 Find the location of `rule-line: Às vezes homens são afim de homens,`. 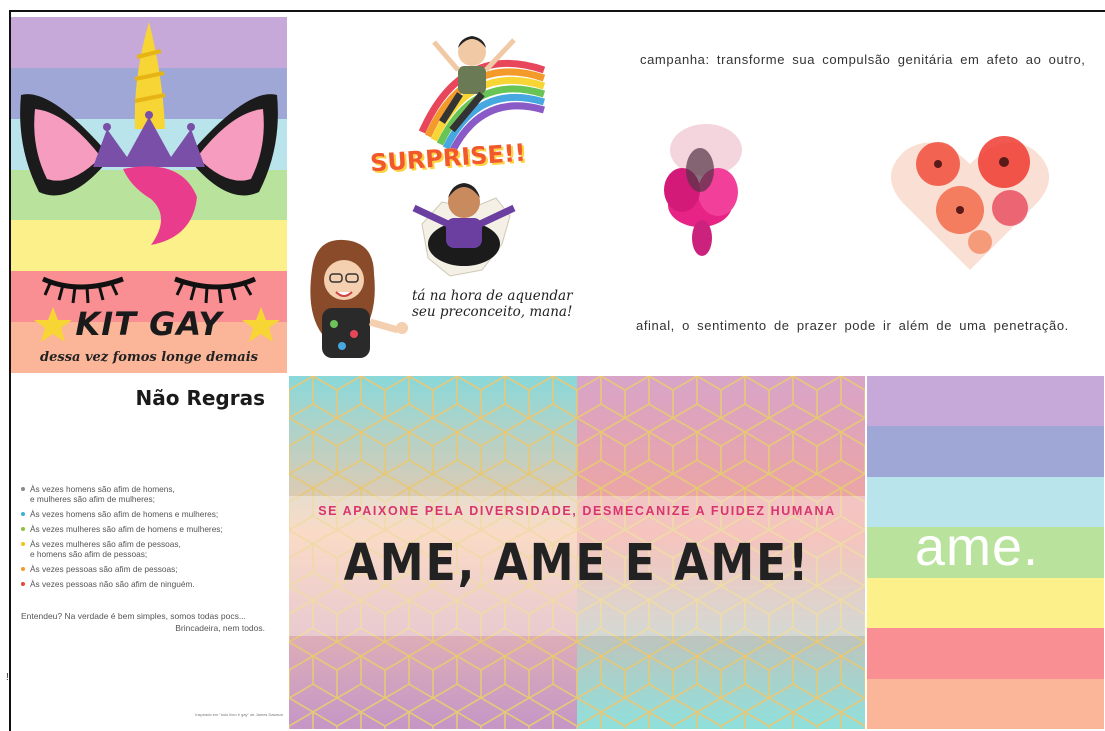

rule-line: Às vezes homens são afim de homens, is located at coordinates (102, 489).